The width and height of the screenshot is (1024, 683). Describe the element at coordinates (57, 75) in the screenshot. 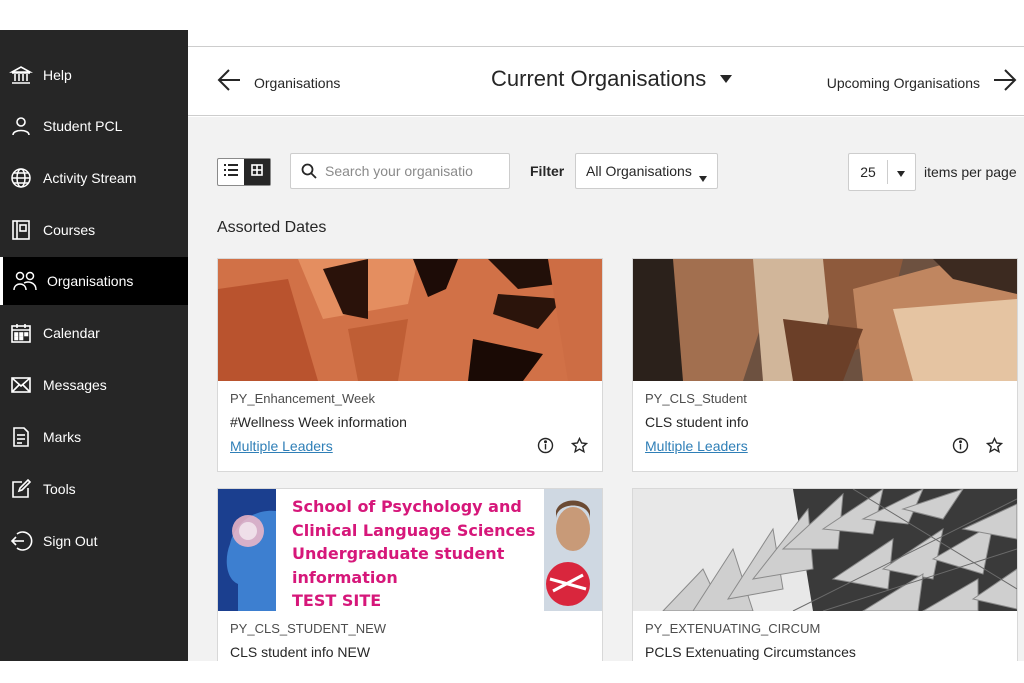

I see `sidebar-item-label: Help` at that location.